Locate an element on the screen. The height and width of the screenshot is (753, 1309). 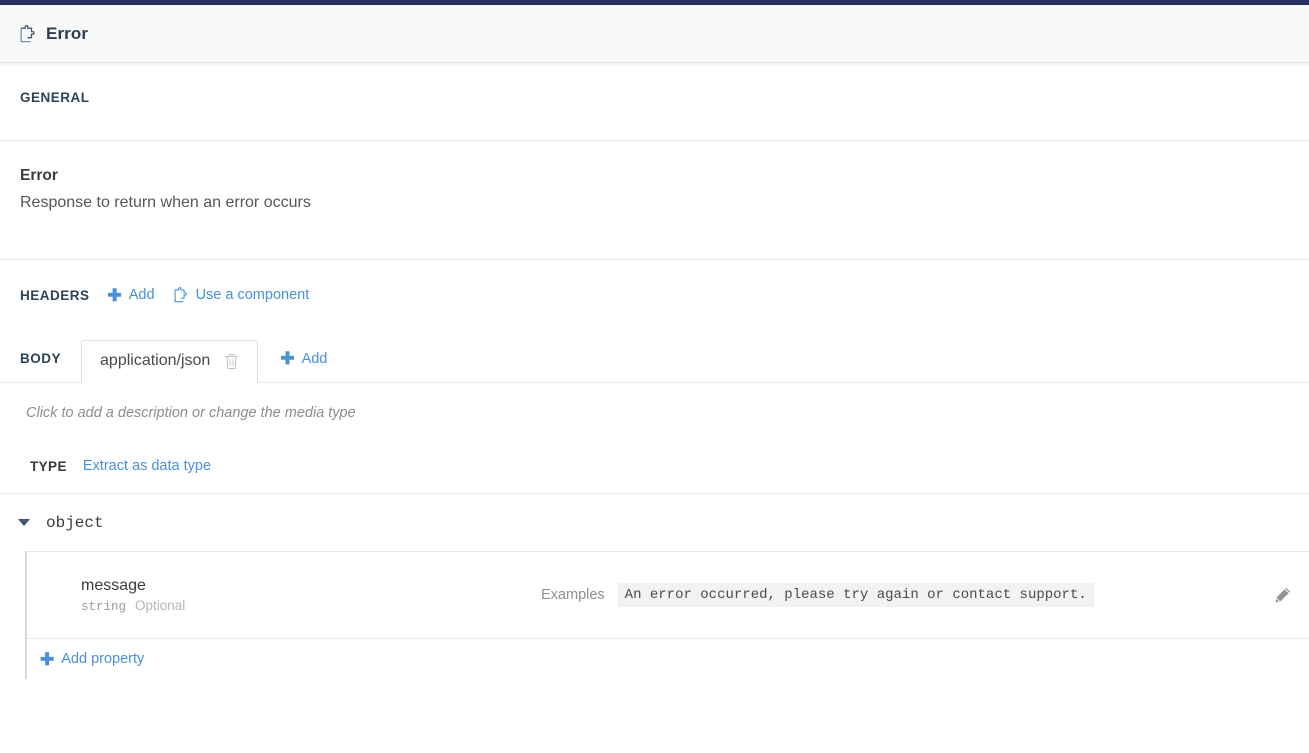
extract-as-data-type-button: Extract as data type is located at coordinates (147, 466).